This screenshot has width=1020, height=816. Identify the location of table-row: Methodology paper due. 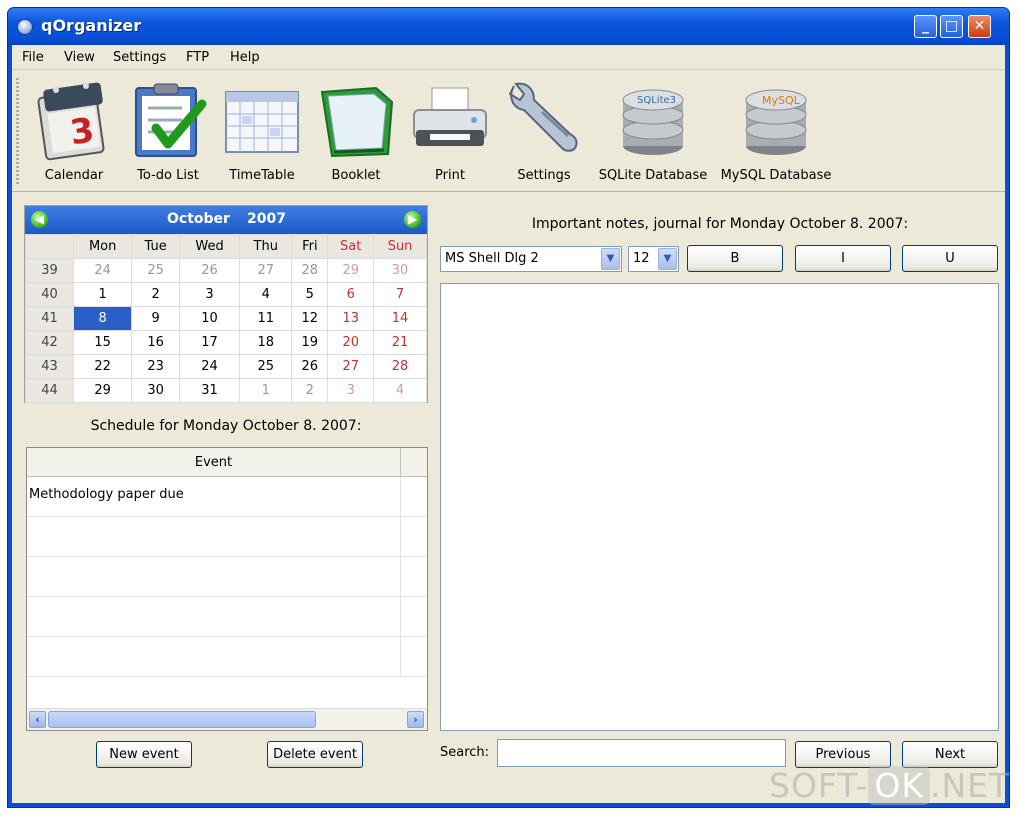
(227, 497).